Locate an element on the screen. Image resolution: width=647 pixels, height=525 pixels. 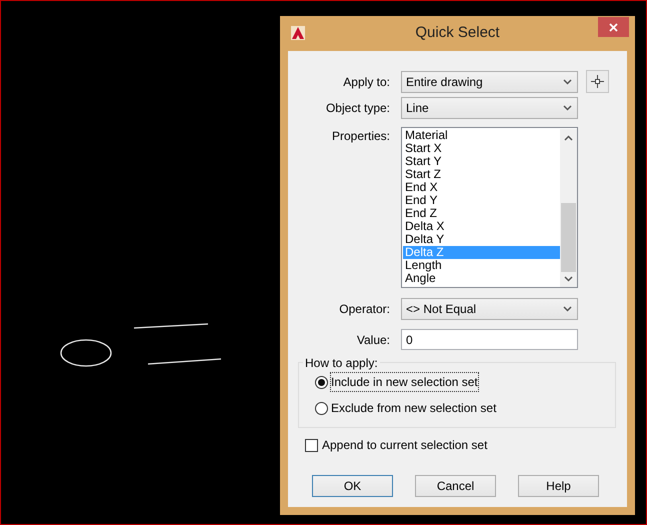
apply-to-dropdown: Entire drawing is located at coordinates (489, 81).